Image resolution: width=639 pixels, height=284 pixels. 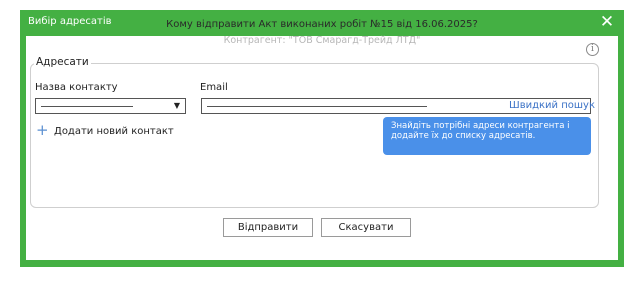 What do you see at coordinates (214, 87) in the screenshot?
I see `email-label: Email` at bounding box center [214, 87].